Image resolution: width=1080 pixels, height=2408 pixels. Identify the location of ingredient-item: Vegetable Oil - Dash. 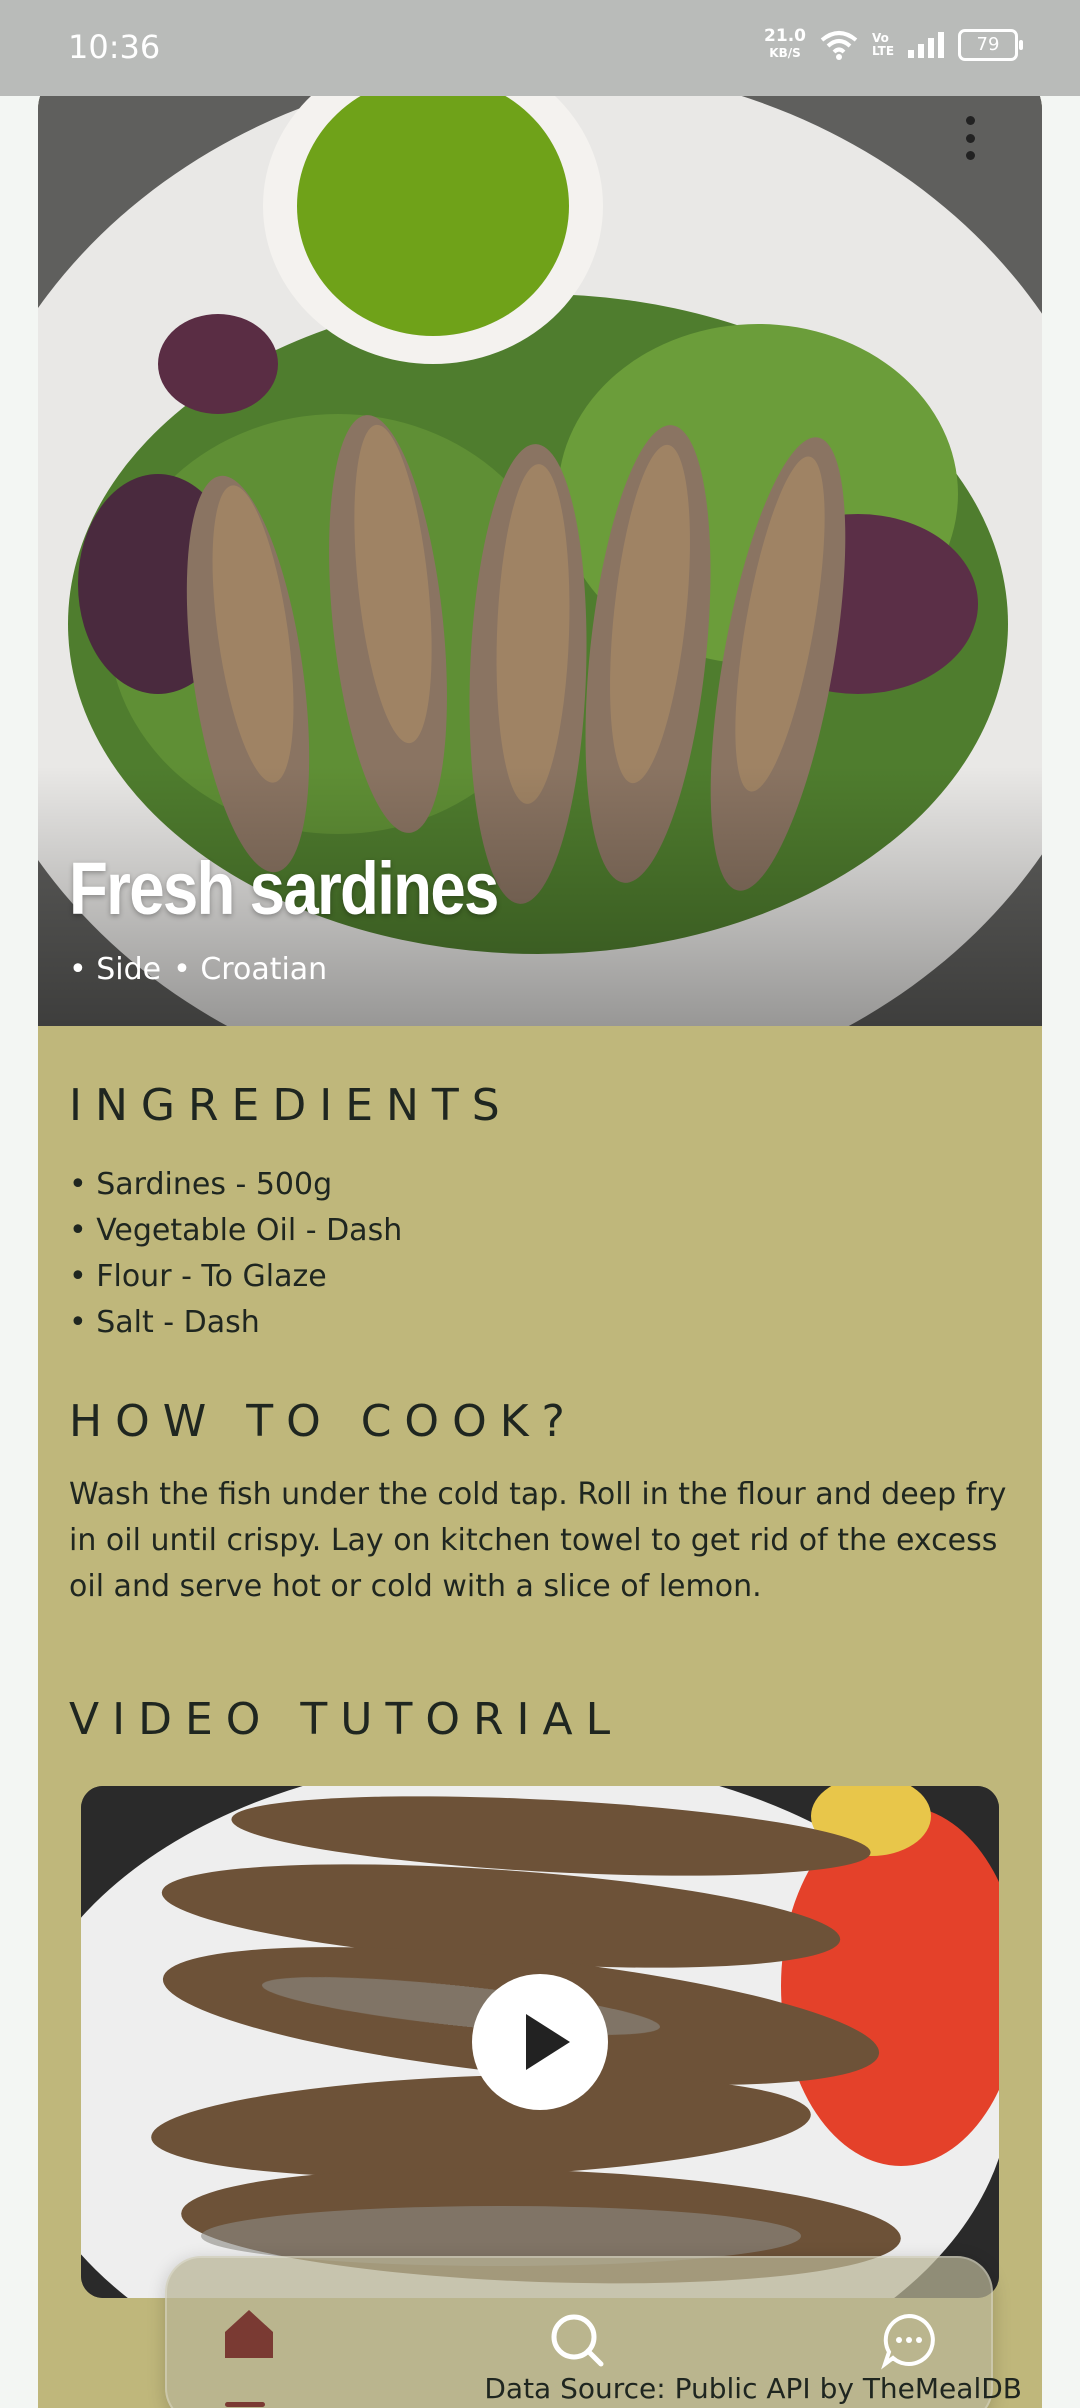
(235, 1231).